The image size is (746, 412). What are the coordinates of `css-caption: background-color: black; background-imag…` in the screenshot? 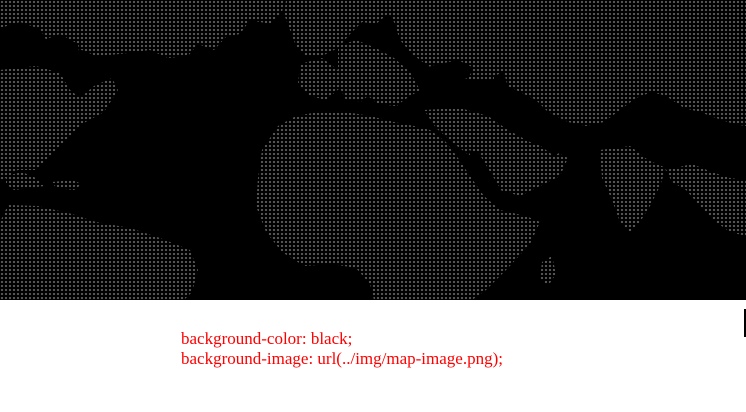 It's located at (451, 349).